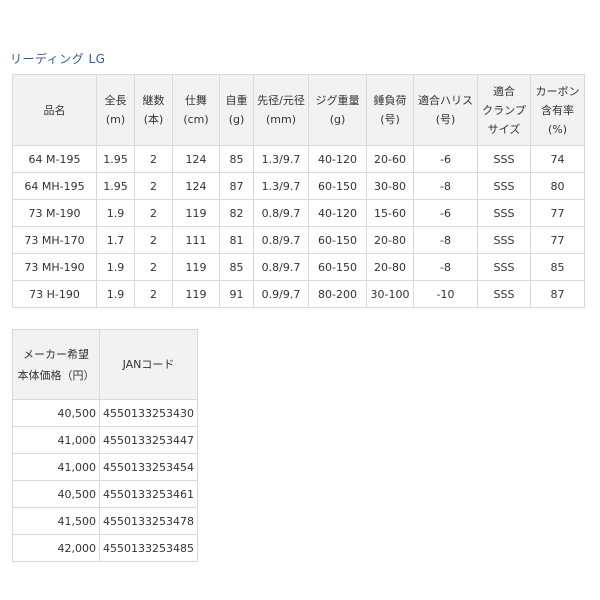 Image resolution: width=600 pixels, height=600 pixels. Describe the element at coordinates (115, 240) in the screenshot. I see `spec-cell: 1.7` at that location.